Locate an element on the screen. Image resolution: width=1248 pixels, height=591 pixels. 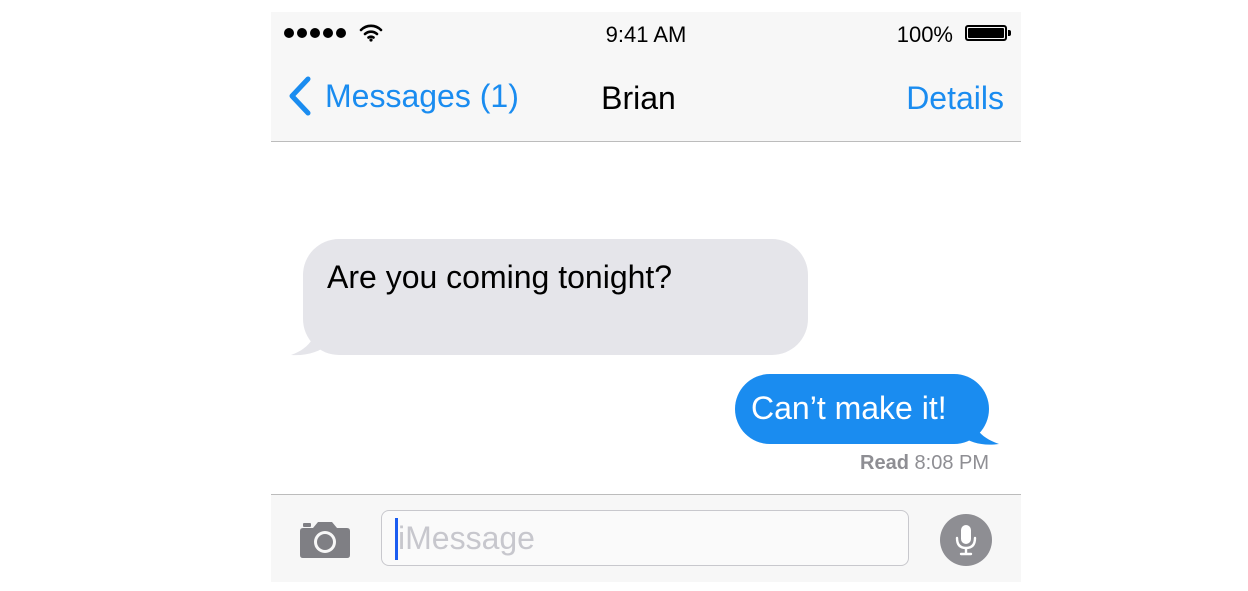
battery-percent: 100% is located at coordinates (924, 34).